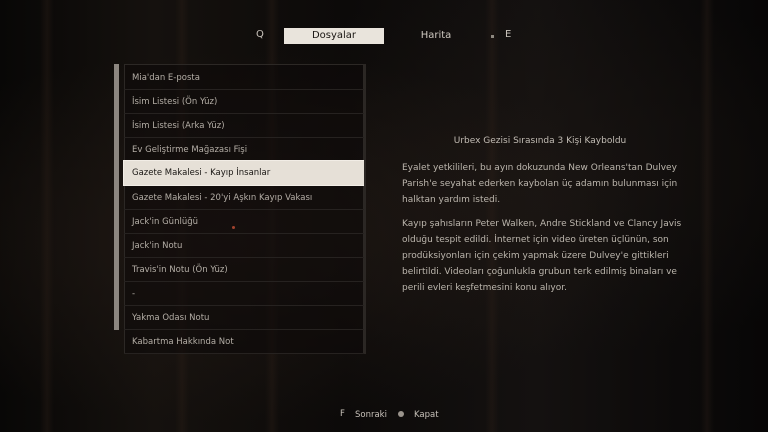 This screenshot has height=432, width=768. What do you see at coordinates (244, 294) in the screenshot?
I see `file-item: -` at bounding box center [244, 294].